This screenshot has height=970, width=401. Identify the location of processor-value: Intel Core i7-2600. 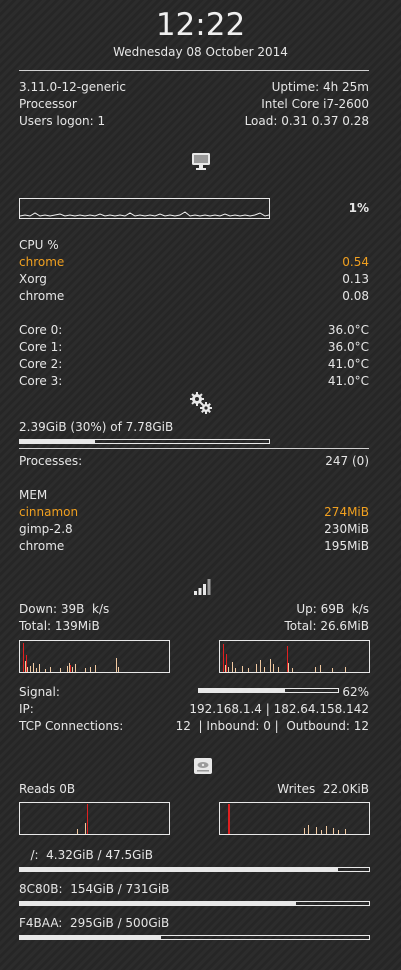
(315, 104).